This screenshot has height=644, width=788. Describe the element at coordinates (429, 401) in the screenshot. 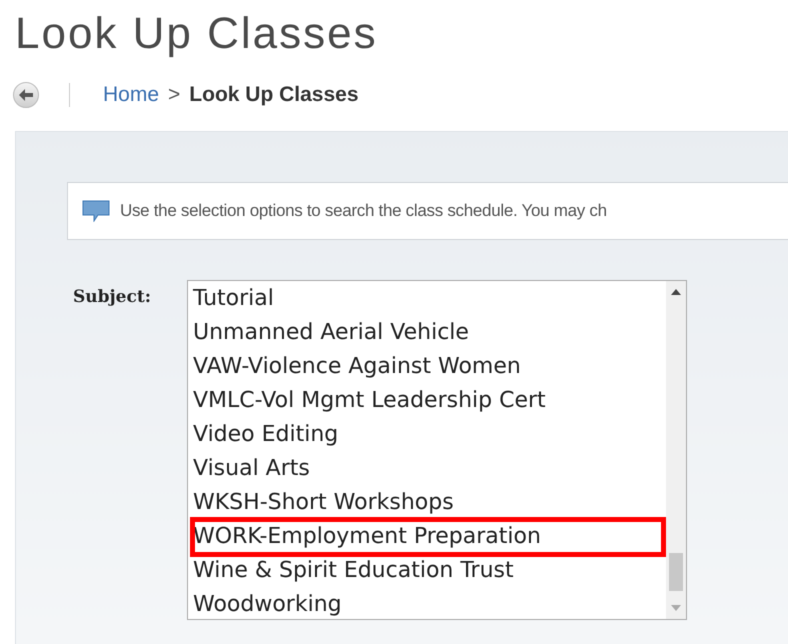

I see `subject-option: VMLC-Vol Mgmt Leadership Cert` at that location.